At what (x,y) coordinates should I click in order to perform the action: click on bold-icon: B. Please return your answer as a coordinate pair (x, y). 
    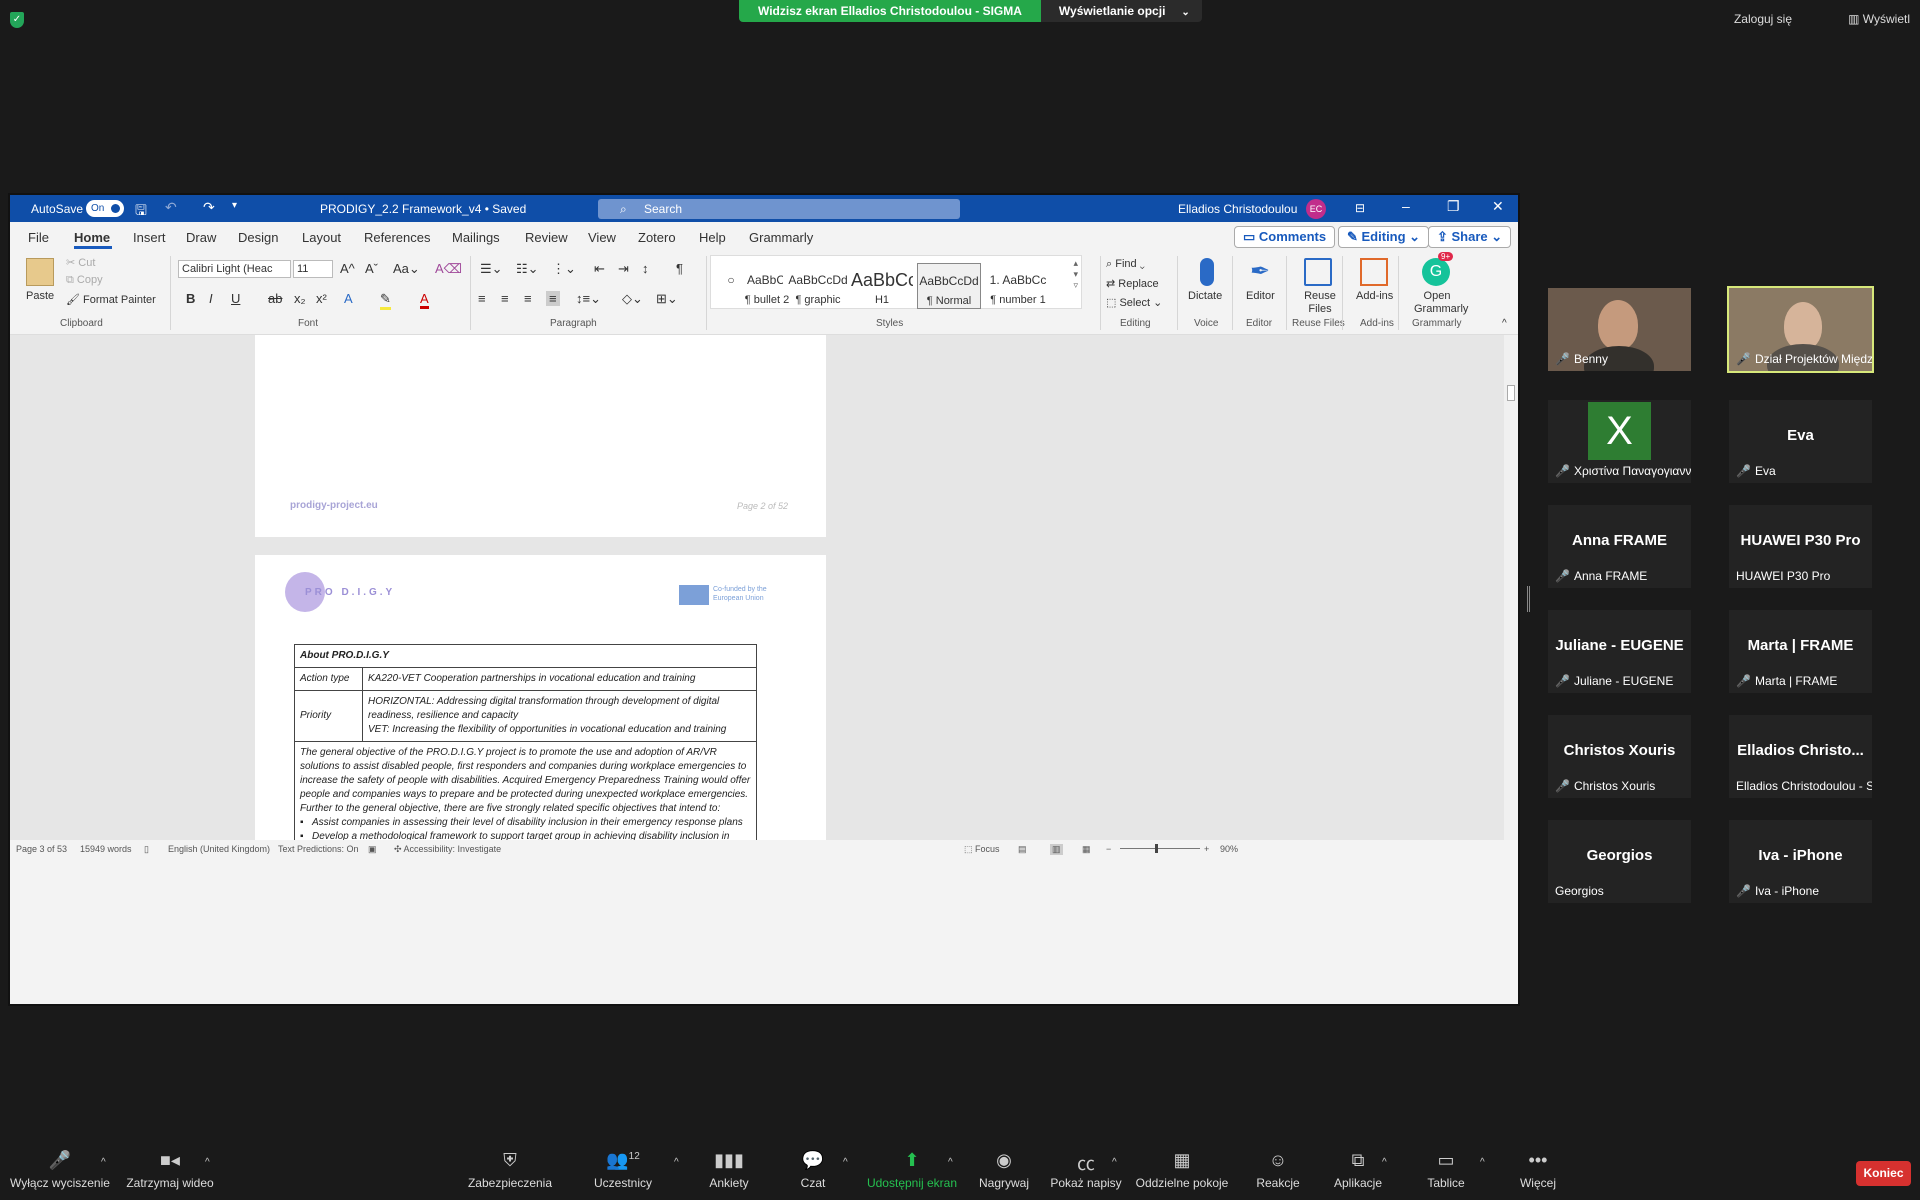
    Looking at the image, I should click on (190, 298).